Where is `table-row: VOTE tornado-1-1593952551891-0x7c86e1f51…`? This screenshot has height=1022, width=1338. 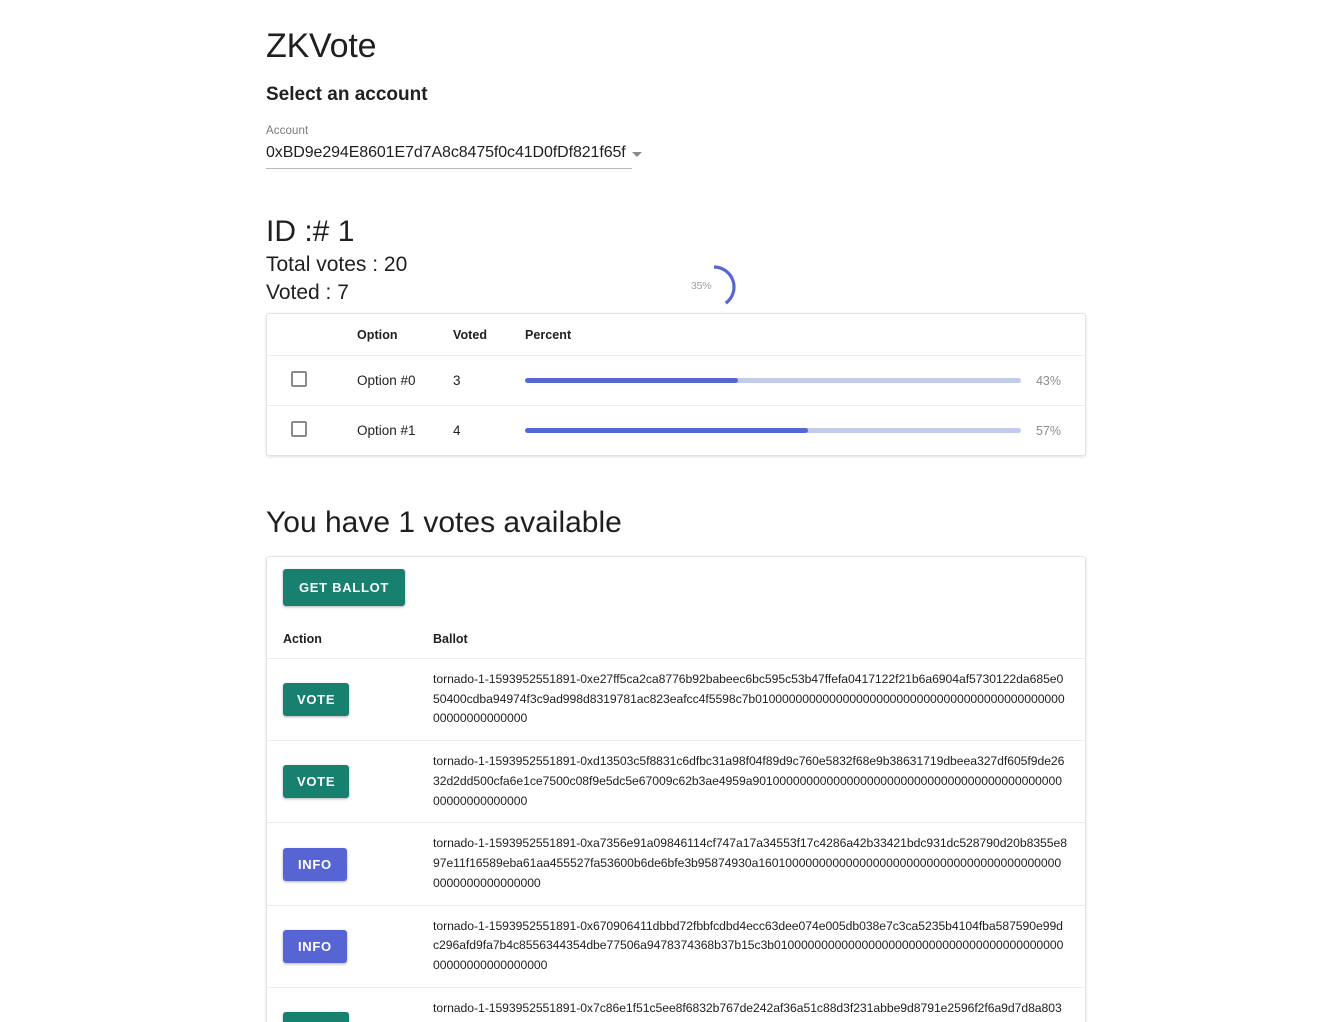
table-row: VOTE tornado-1-1593952551891-0x7c86e1f51… is located at coordinates (676, 1004).